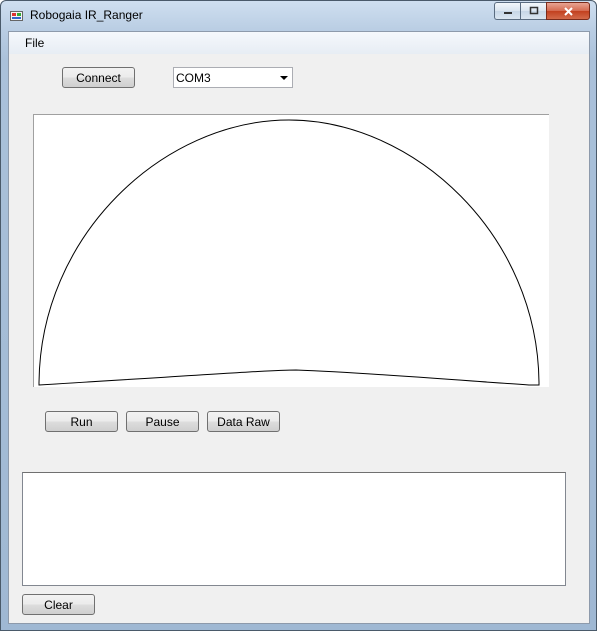 This screenshot has height=631, width=597. Describe the element at coordinates (233, 77) in the screenshot. I see `port-select: COM3` at that location.